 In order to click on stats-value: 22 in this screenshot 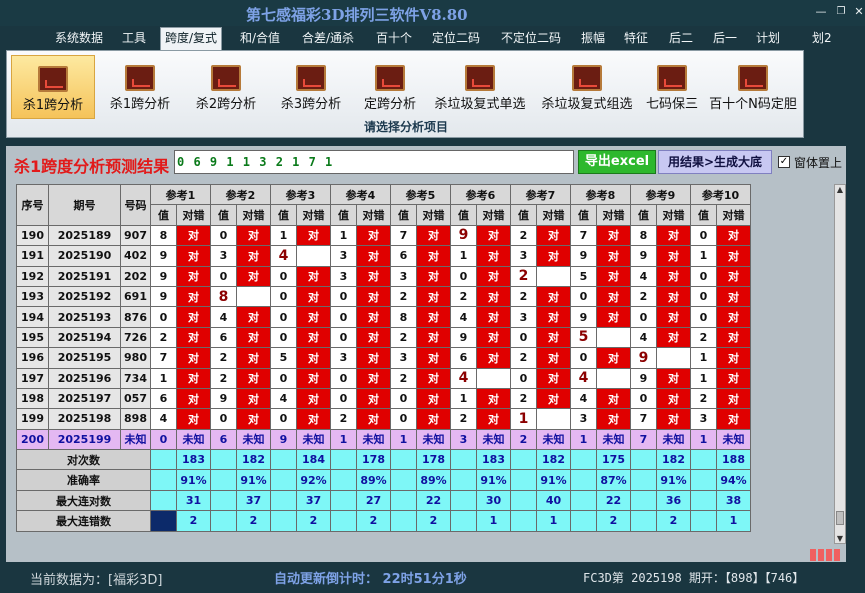, I will do `click(613, 500)`.